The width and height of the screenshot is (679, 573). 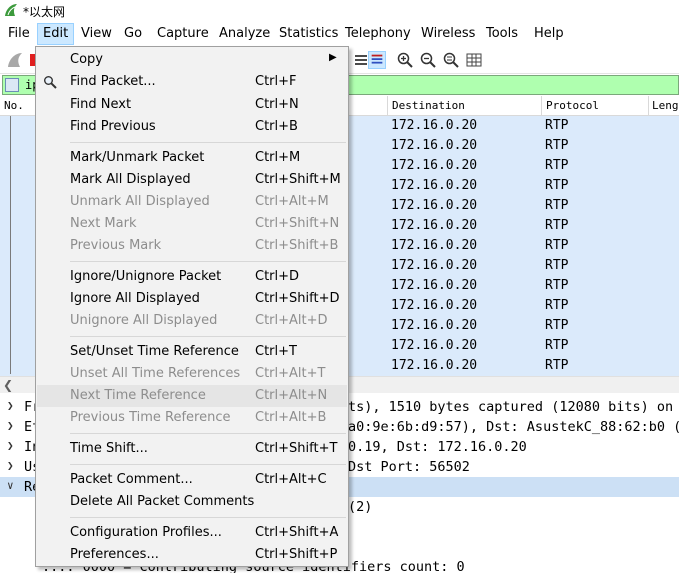 What do you see at coordinates (192, 60) in the screenshot?
I see `menu-item-copy: Copy ▶` at bounding box center [192, 60].